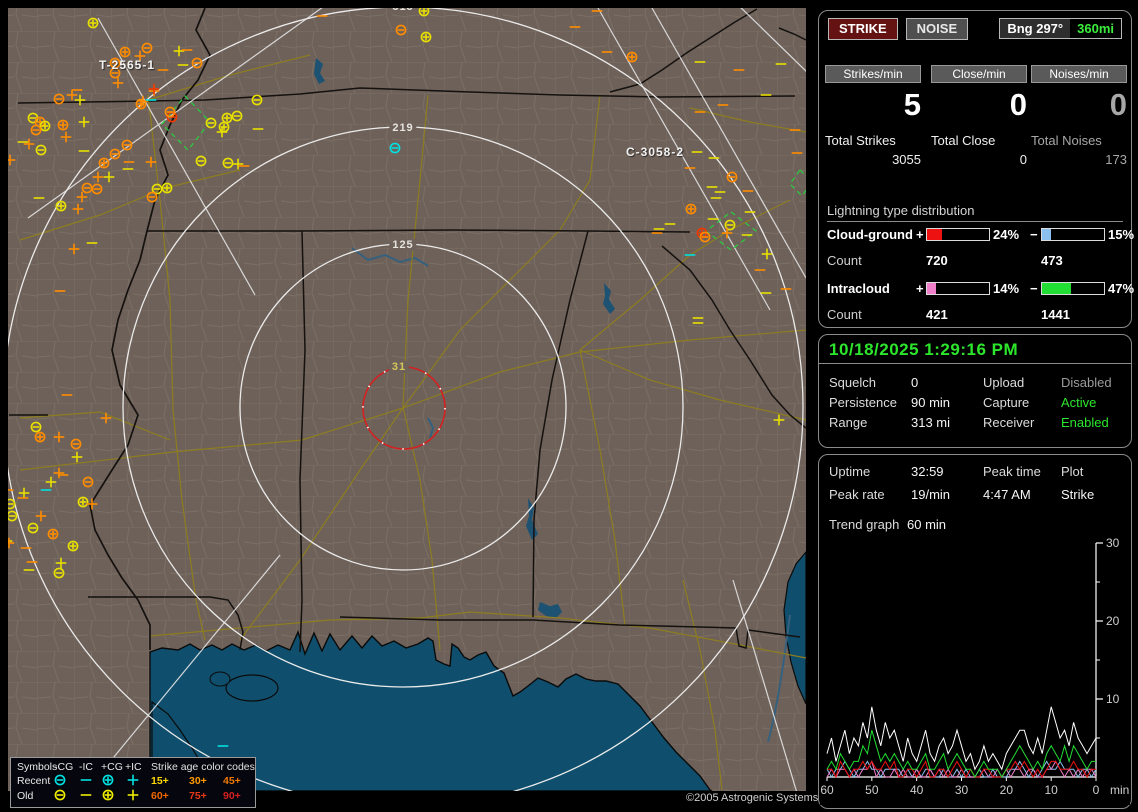 The image size is (1138, 812). Describe the element at coordinates (403, 128) in the screenshot. I see `range-ring-label: 219` at that location.